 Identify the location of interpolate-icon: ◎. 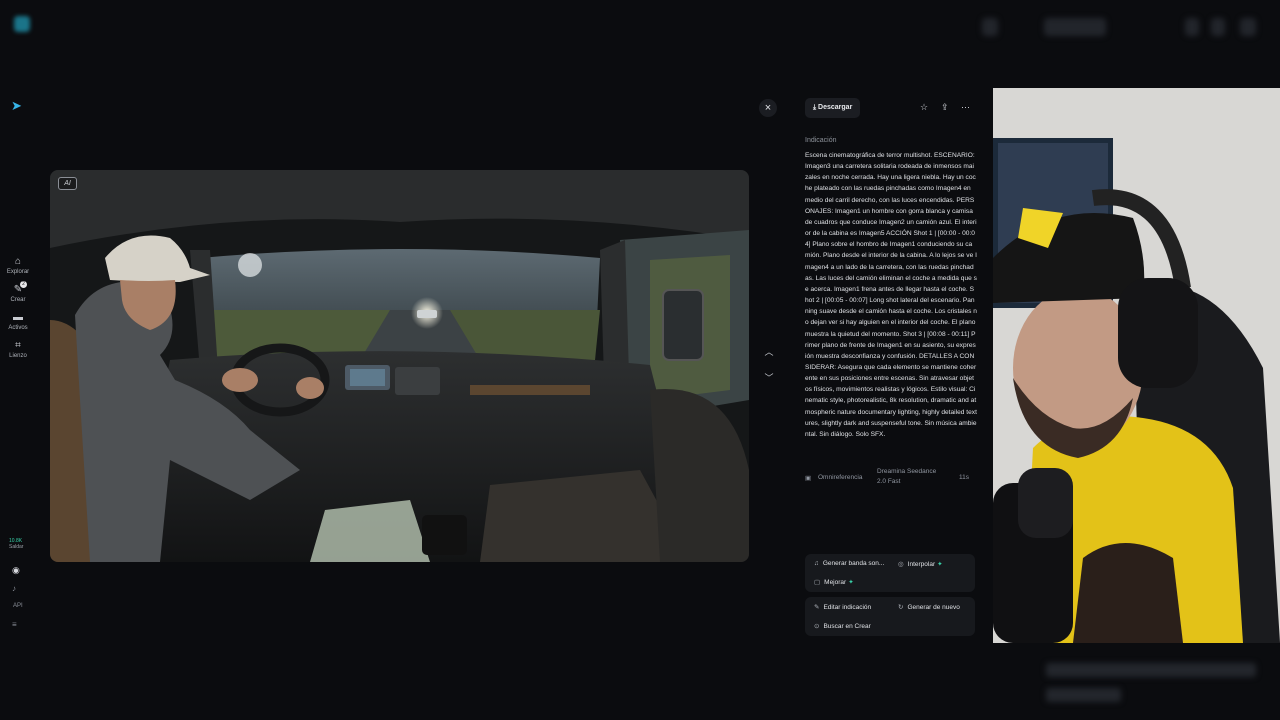
(901, 564).